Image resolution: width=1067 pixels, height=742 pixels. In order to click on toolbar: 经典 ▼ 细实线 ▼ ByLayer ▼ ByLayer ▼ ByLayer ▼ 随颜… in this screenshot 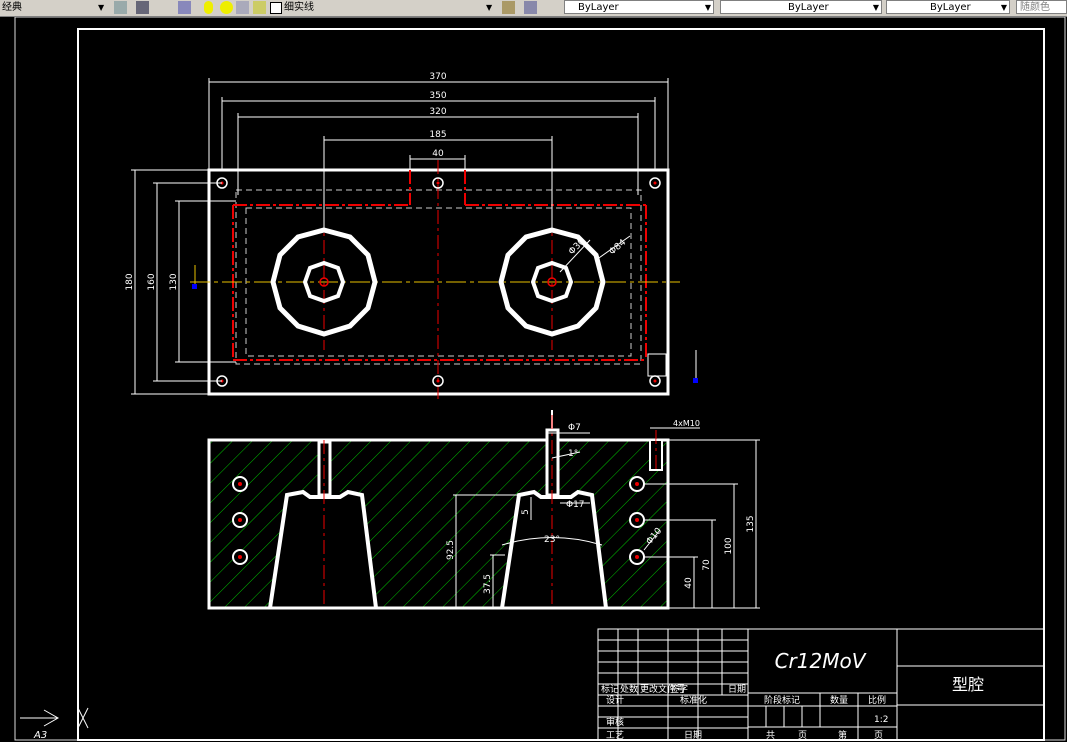, I will do `click(533, 8)`.